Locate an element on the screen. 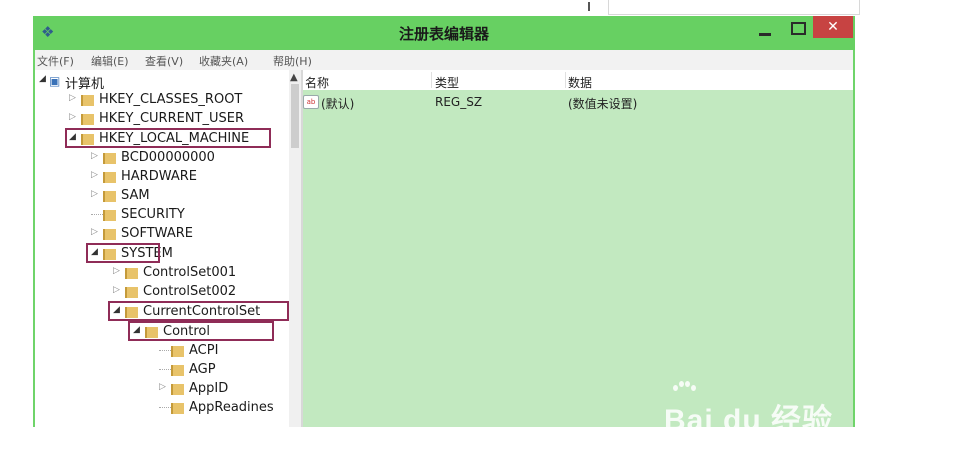 Image resolution: width=963 pixels, height=451 pixels. highlight-box-currentcontrolset is located at coordinates (198, 311).